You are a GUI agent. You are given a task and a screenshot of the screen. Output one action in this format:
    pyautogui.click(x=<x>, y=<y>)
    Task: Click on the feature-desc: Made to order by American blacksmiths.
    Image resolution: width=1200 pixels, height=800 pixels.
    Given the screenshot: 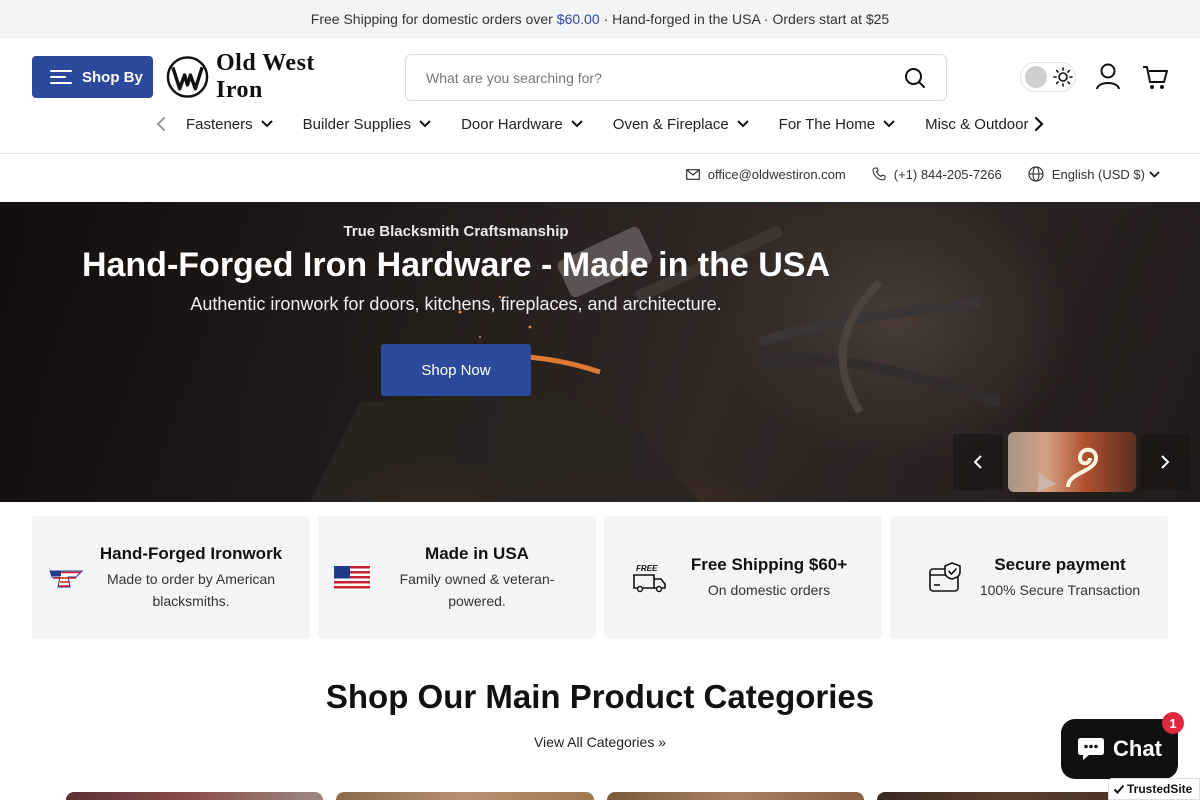 What is the action you would take?
    pyautogui.click(x=191, y=589)
    